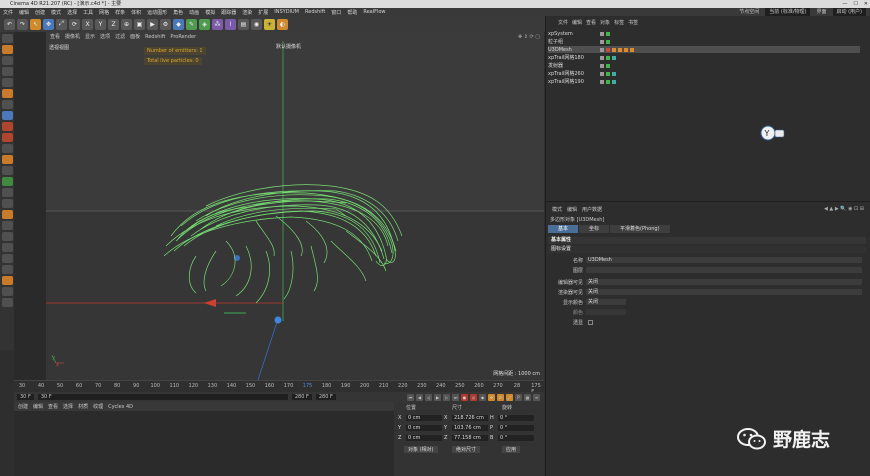  I want to click on axis-mode-icon, so click(7, 104).